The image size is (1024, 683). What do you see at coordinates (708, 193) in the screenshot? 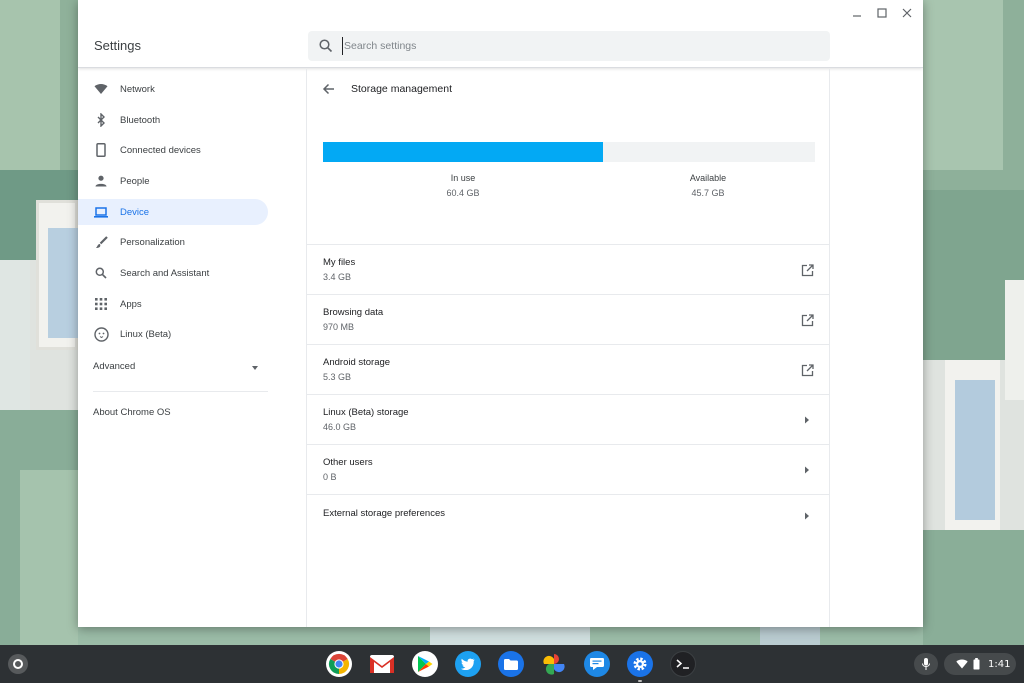
I see `available-value: 45.7 GB` at bounding box center [708, 193].